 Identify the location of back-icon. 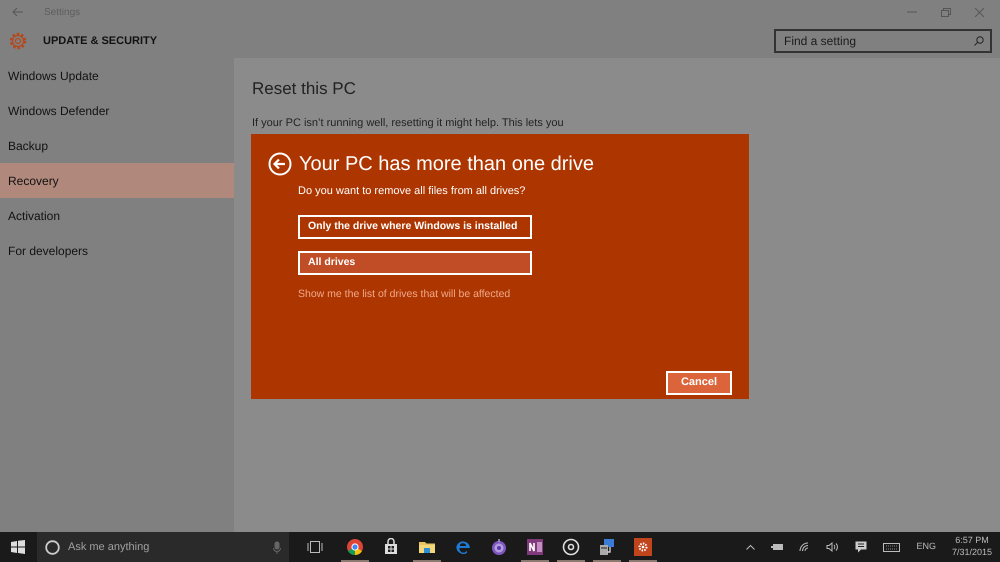
(280, 164).